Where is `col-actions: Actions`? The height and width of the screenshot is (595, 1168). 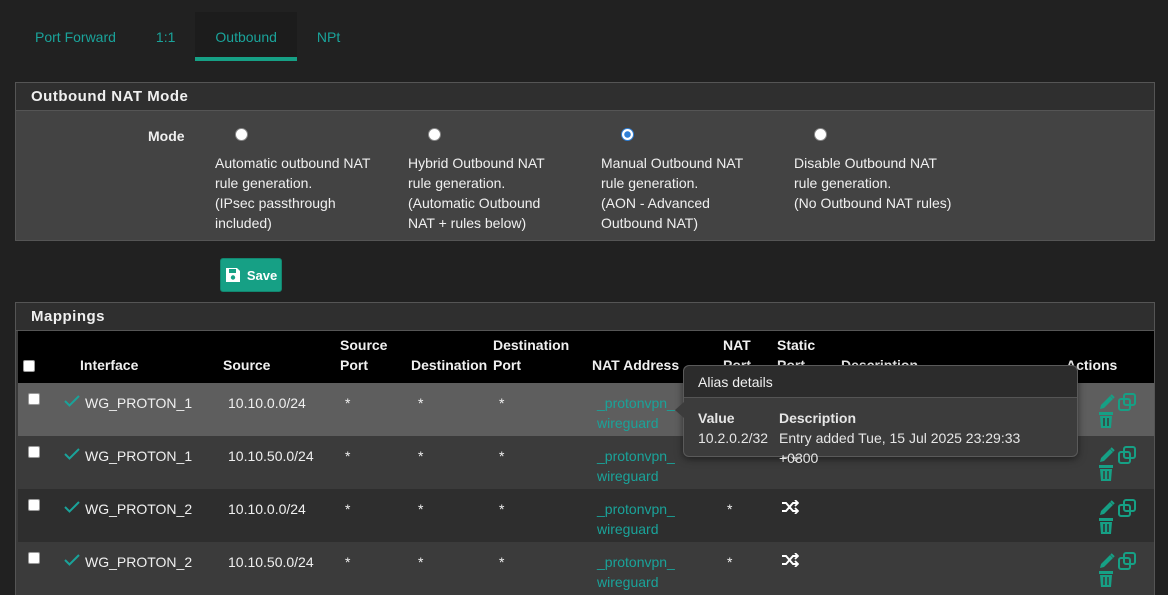 col-actions: Actions is located at coordinates (1092, 365).